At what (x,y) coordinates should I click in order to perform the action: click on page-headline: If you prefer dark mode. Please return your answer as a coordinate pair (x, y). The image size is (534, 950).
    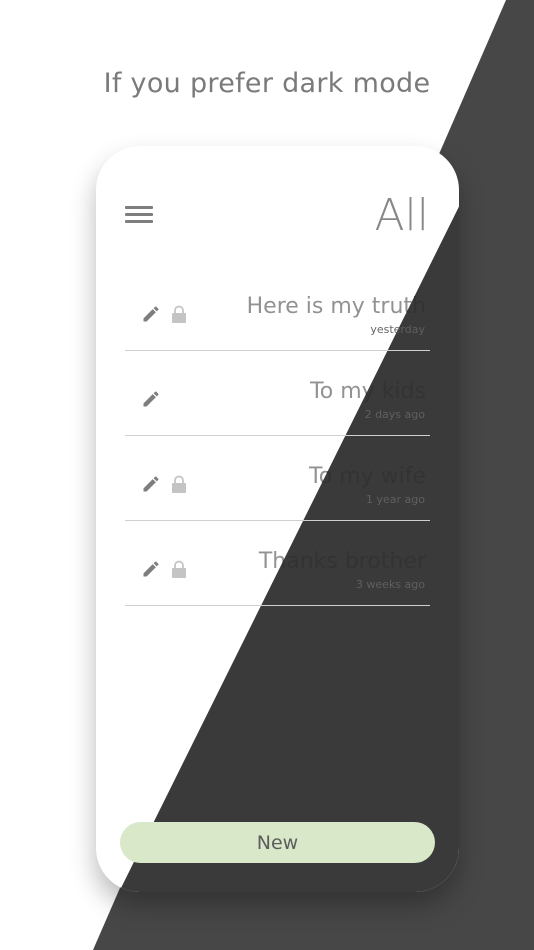
    Looking at the image, I should click on (267, 83).